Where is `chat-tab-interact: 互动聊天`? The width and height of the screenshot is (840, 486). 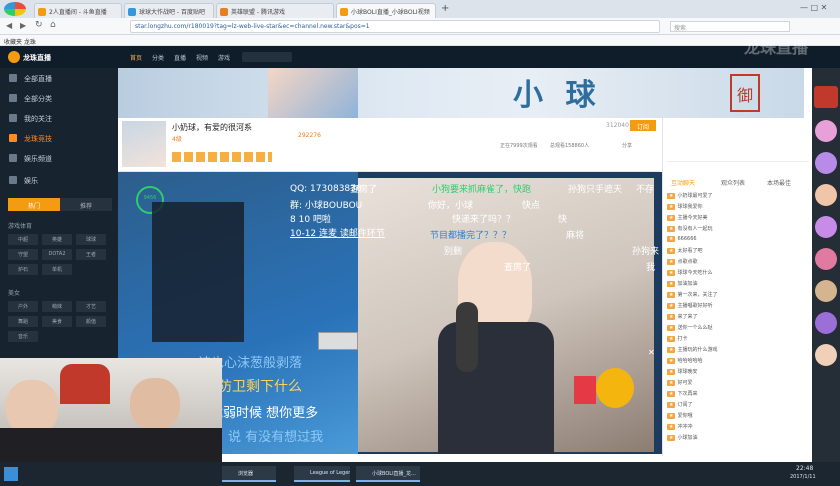 chat-tab-interact: 互动聊天 is located at coordinates (683, 182).